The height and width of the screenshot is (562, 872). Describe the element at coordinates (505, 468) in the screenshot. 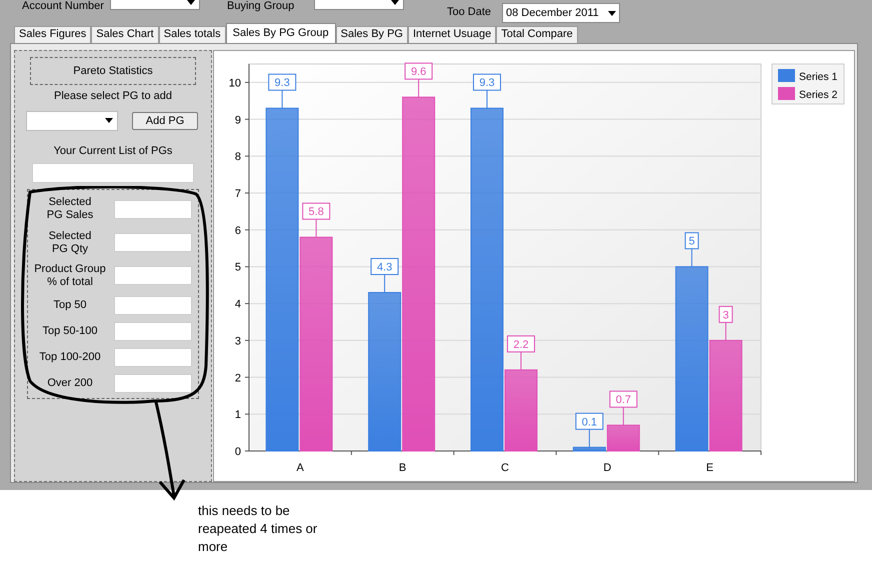

I see `x-axis-label: C` at that location.